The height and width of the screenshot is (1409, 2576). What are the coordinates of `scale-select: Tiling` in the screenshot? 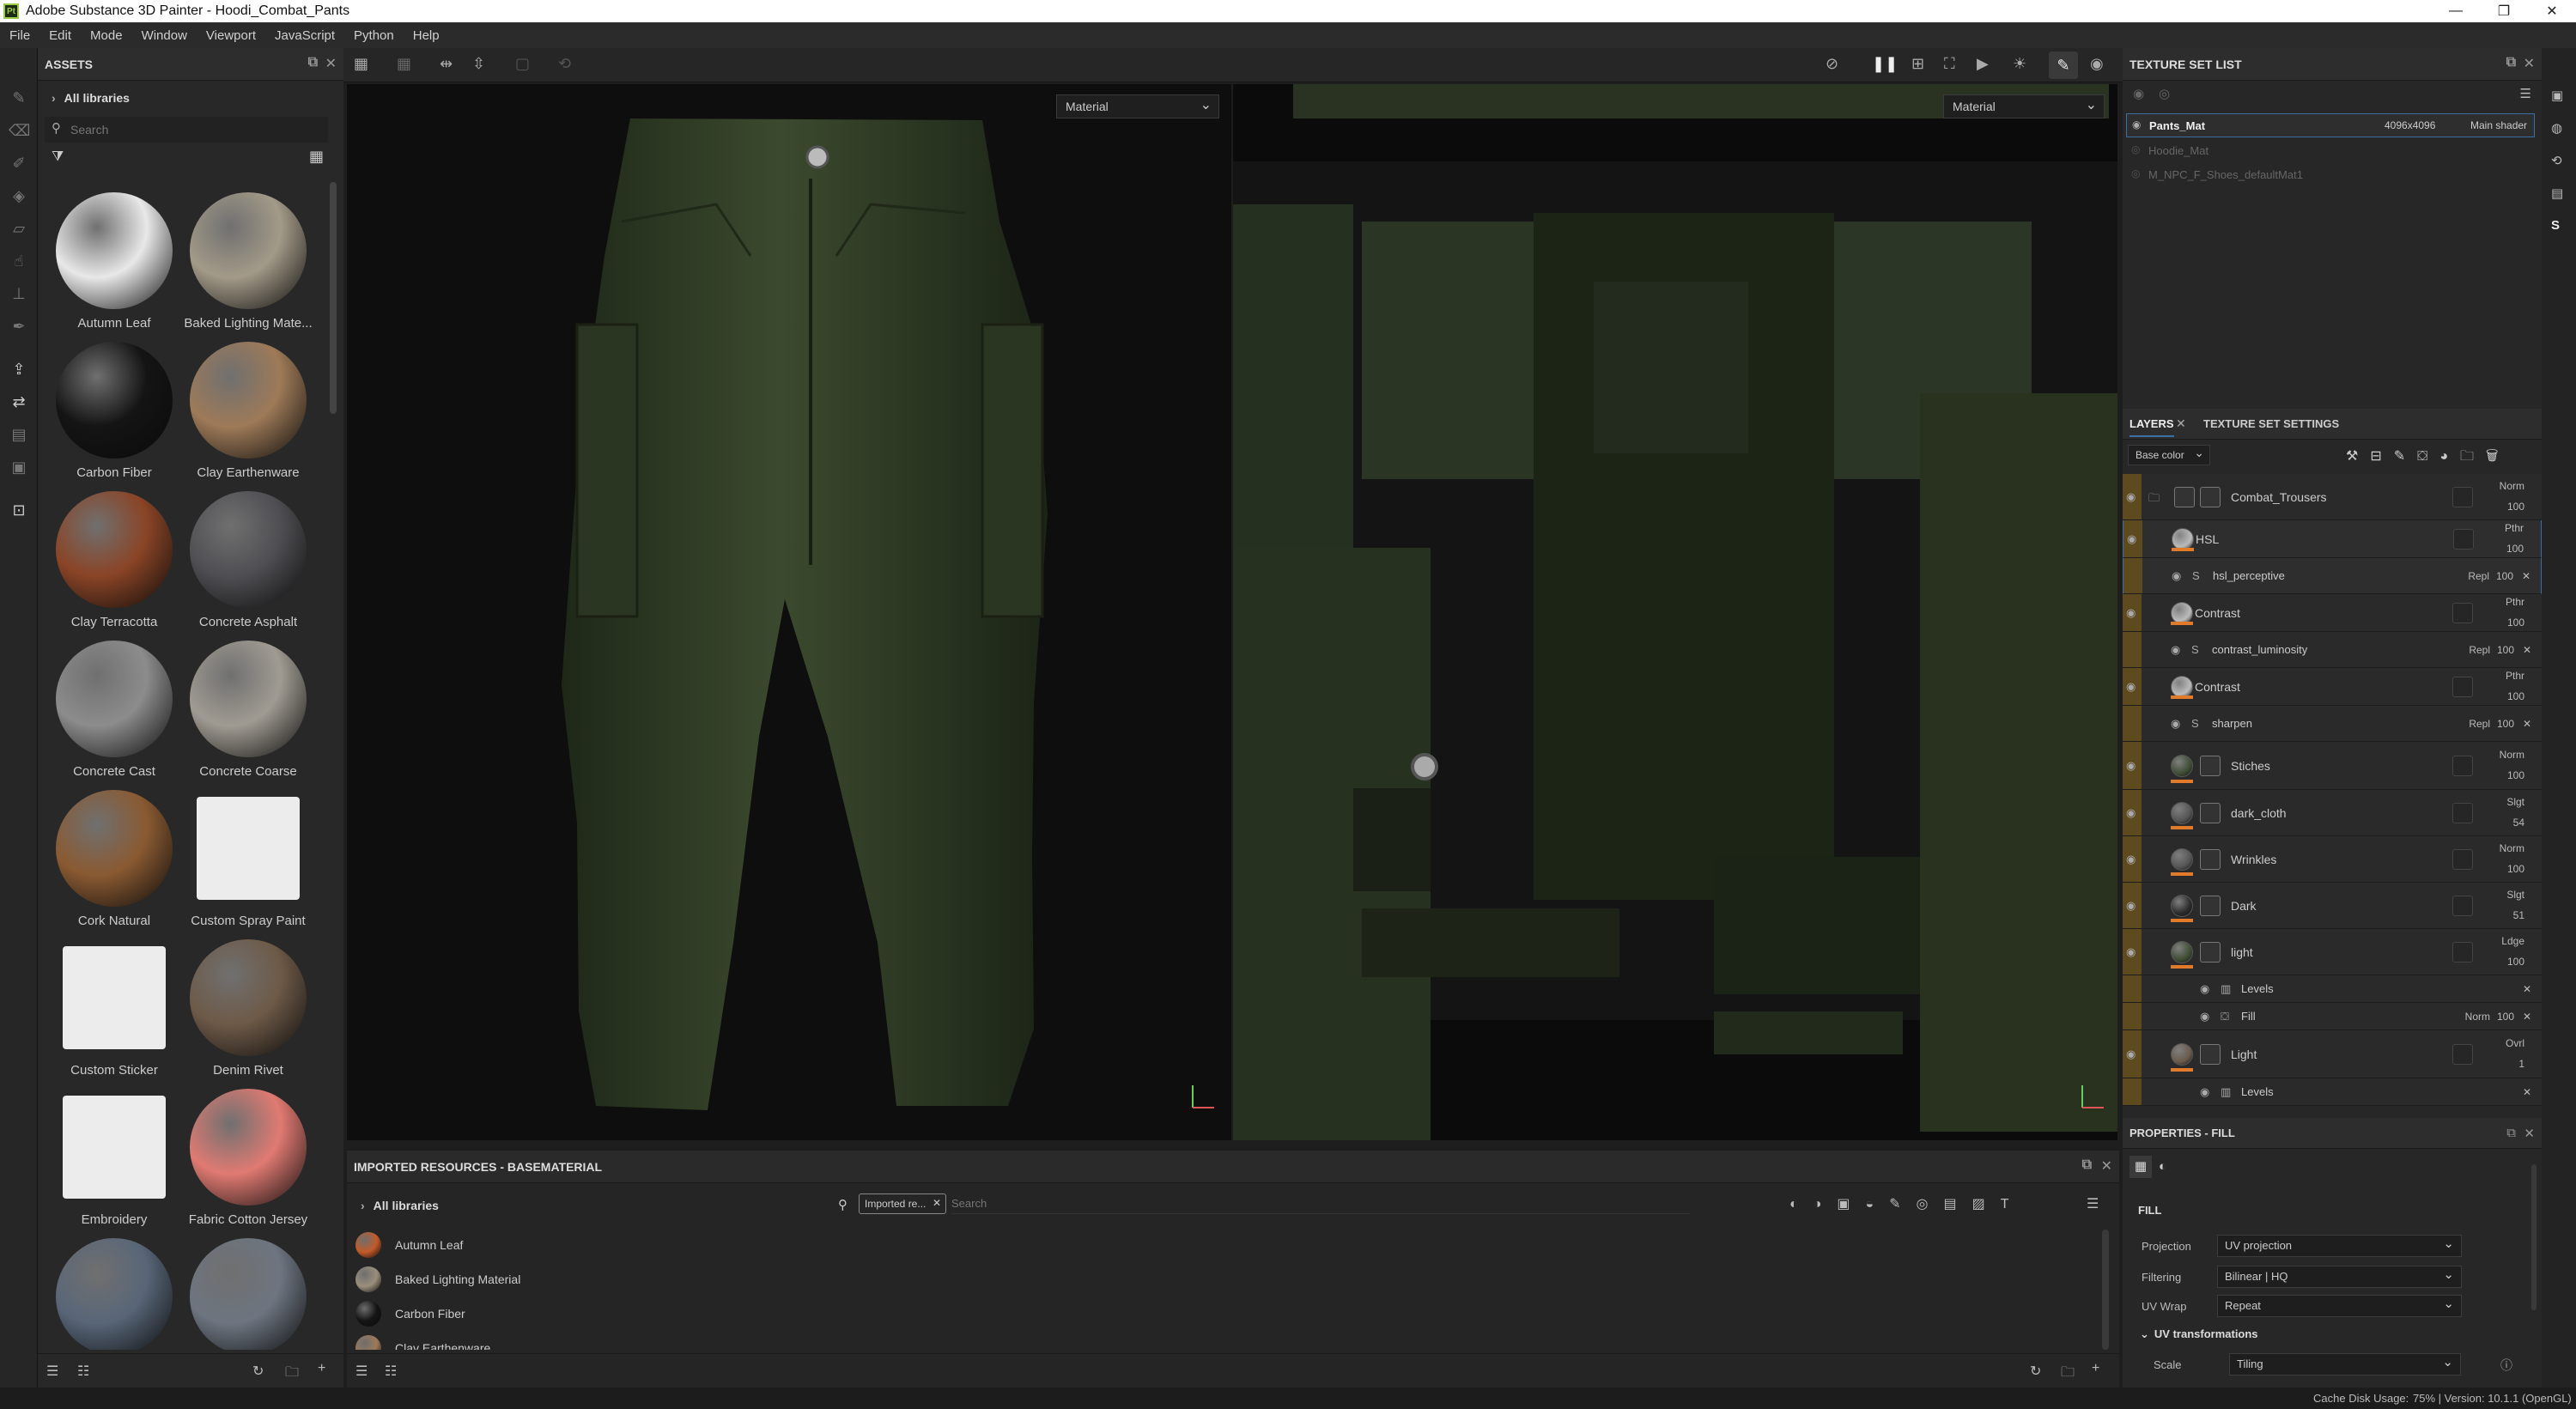 It's located at (2345, 1364).